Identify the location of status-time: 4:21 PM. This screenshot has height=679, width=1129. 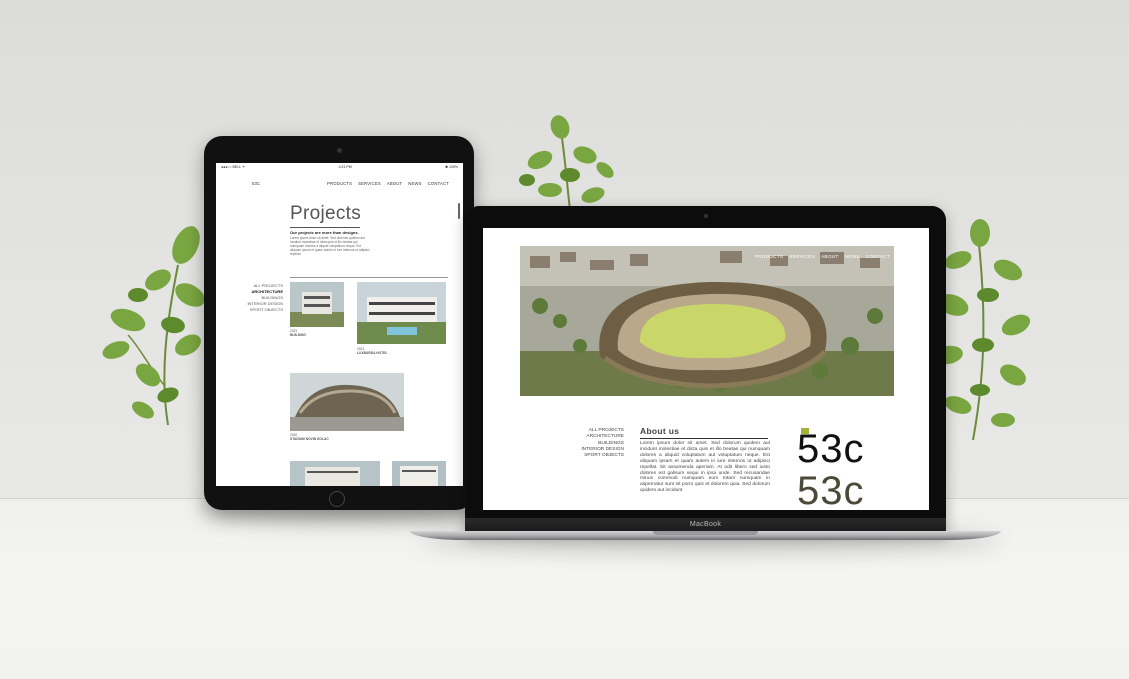
(345, 167).